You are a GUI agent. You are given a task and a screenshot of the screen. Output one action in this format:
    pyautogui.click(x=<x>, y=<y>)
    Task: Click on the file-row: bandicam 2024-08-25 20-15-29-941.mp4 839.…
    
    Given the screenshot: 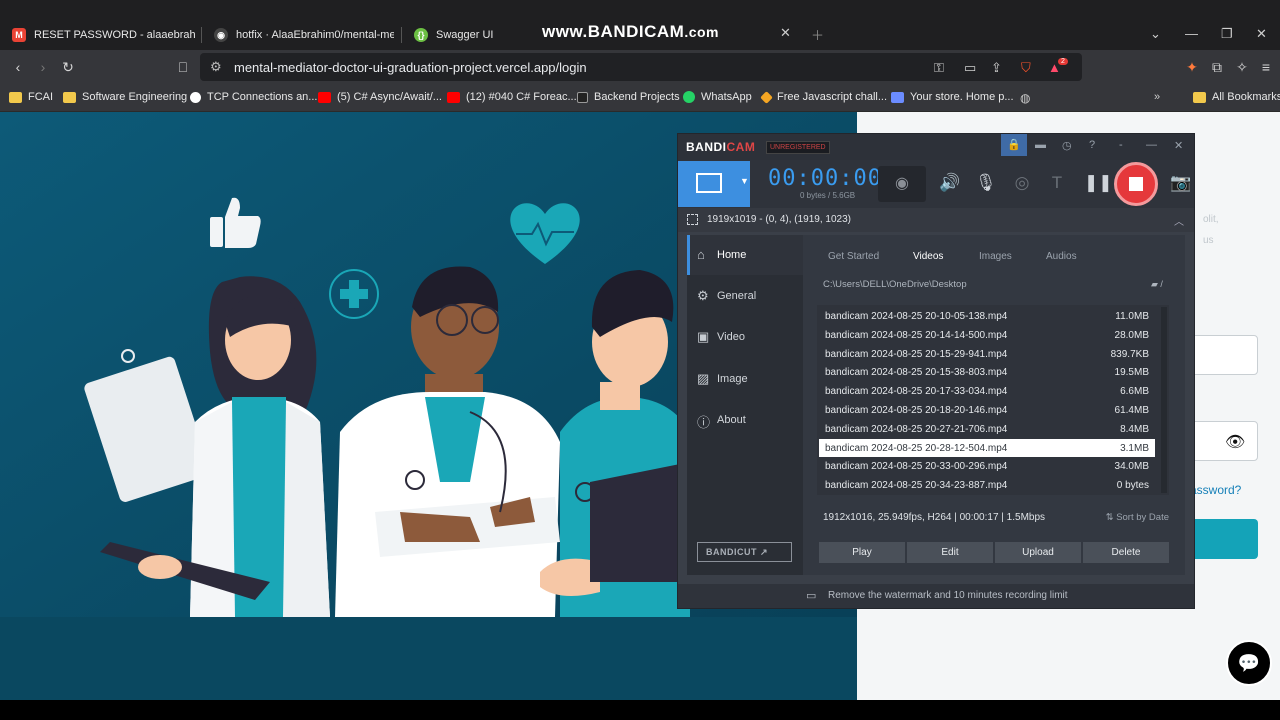 What is the action you would take?
    pyautogui.click(x=987, y=354)
    